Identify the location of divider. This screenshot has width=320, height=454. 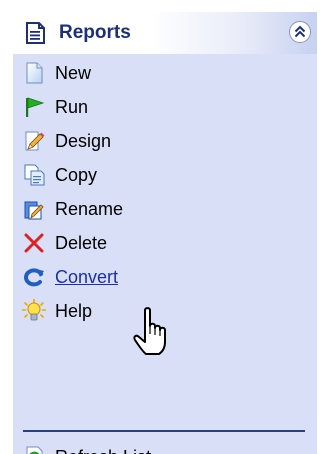
(164, 431).